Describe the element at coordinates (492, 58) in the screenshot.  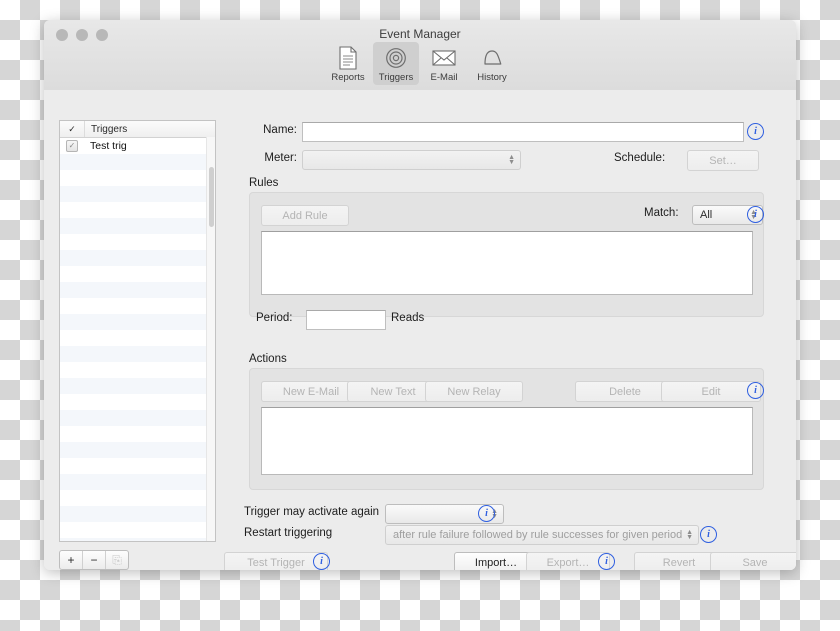
I see `bell-icon` at that location.